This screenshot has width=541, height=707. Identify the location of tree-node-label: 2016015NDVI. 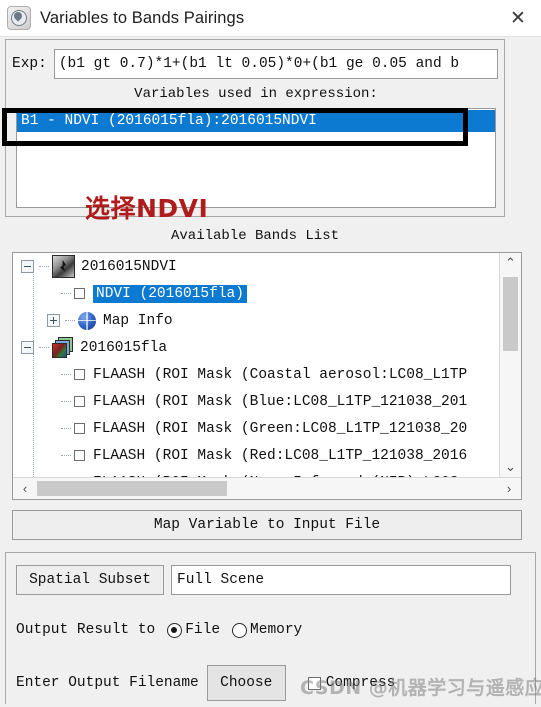
(129, 266).